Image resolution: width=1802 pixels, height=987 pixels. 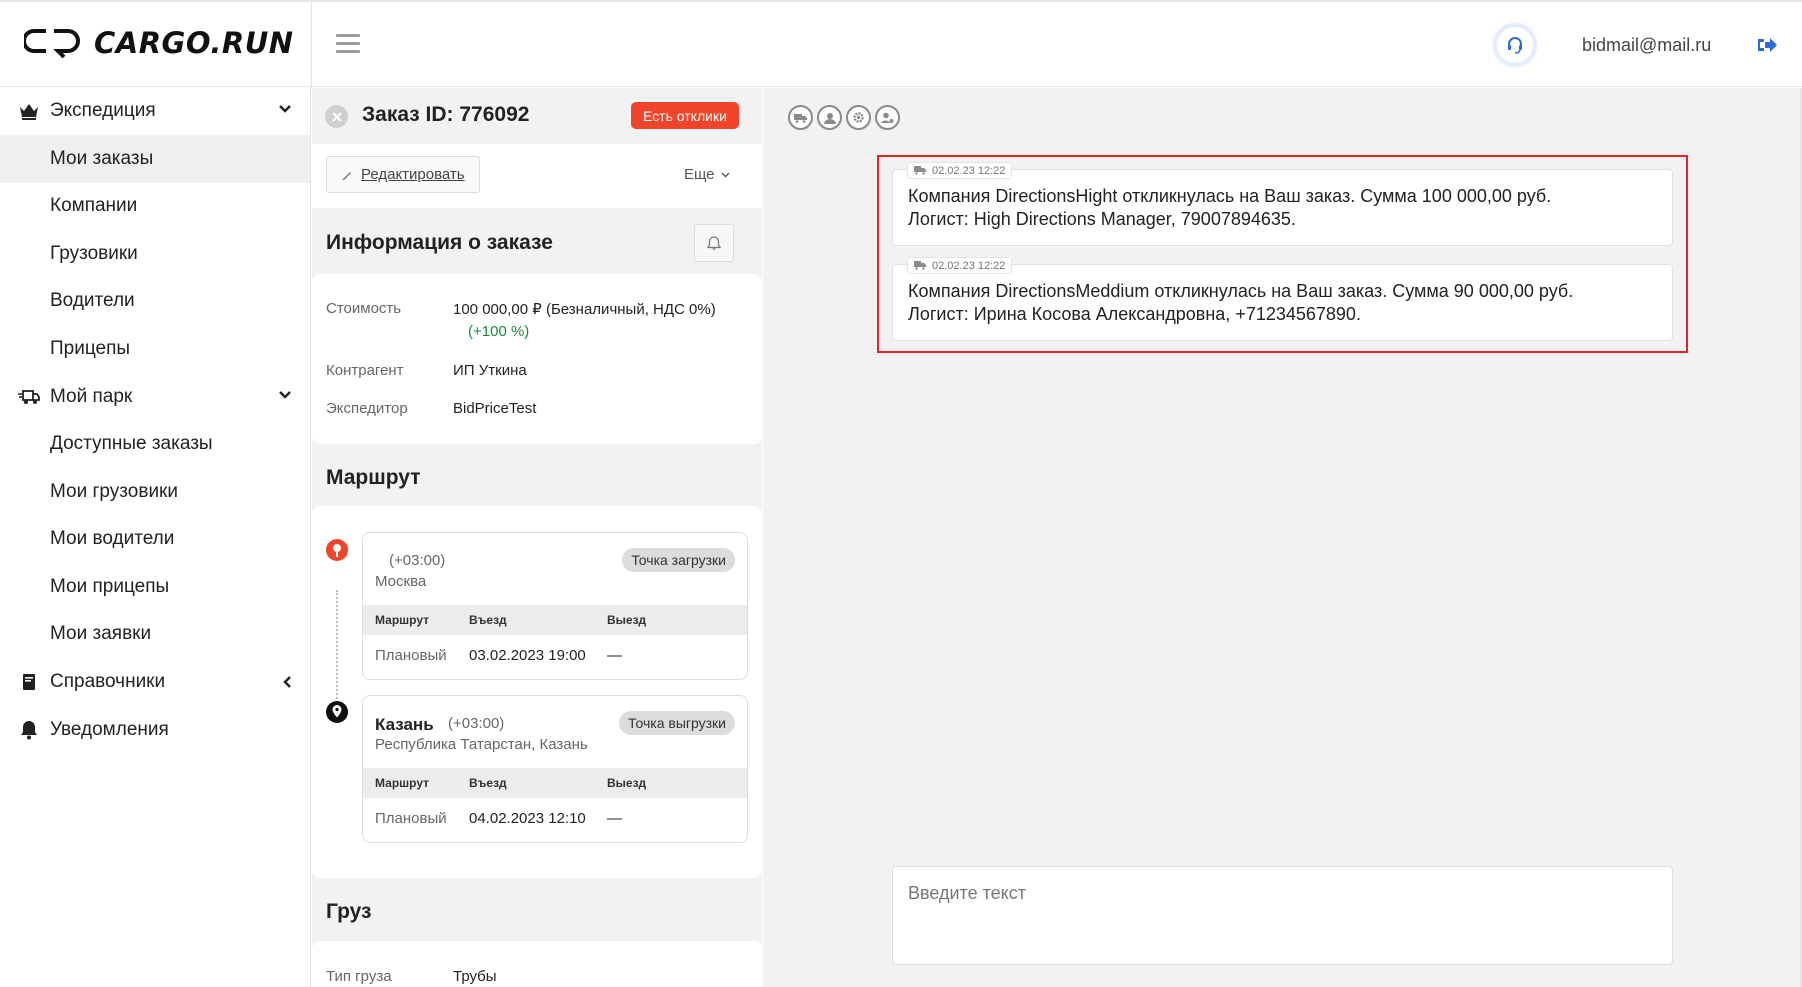 What do you see at coordinates (1515, 45) in the screenshot?
I see `support-headset-icon` at bounding box center [1515, 45].